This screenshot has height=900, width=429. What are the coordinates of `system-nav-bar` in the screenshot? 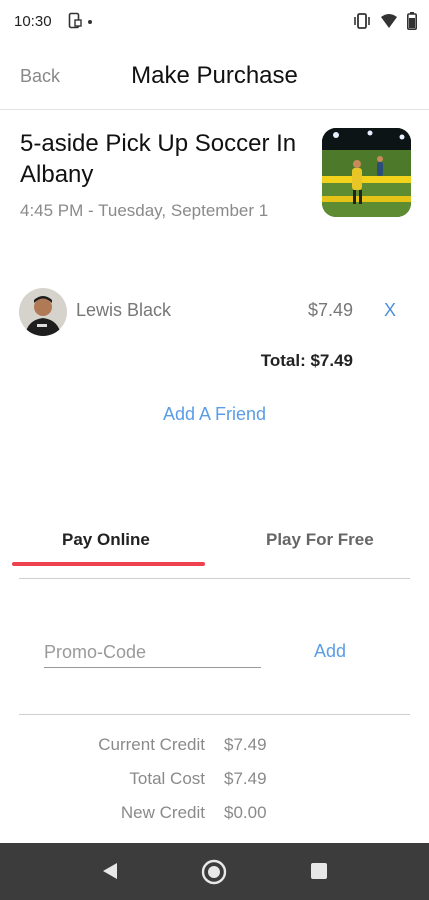 It's located at (214, 871).